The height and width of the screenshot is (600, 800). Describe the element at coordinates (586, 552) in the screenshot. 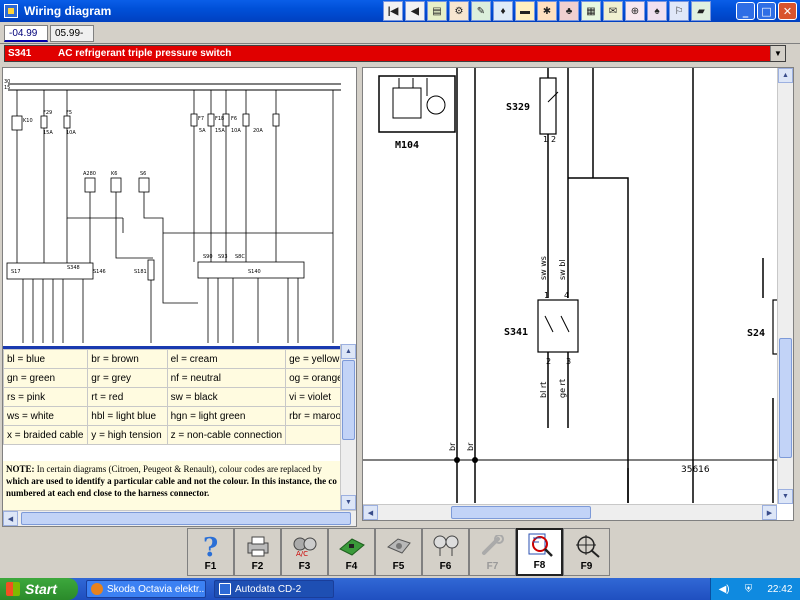

I see `f9-pointer-button: F9` at that location.